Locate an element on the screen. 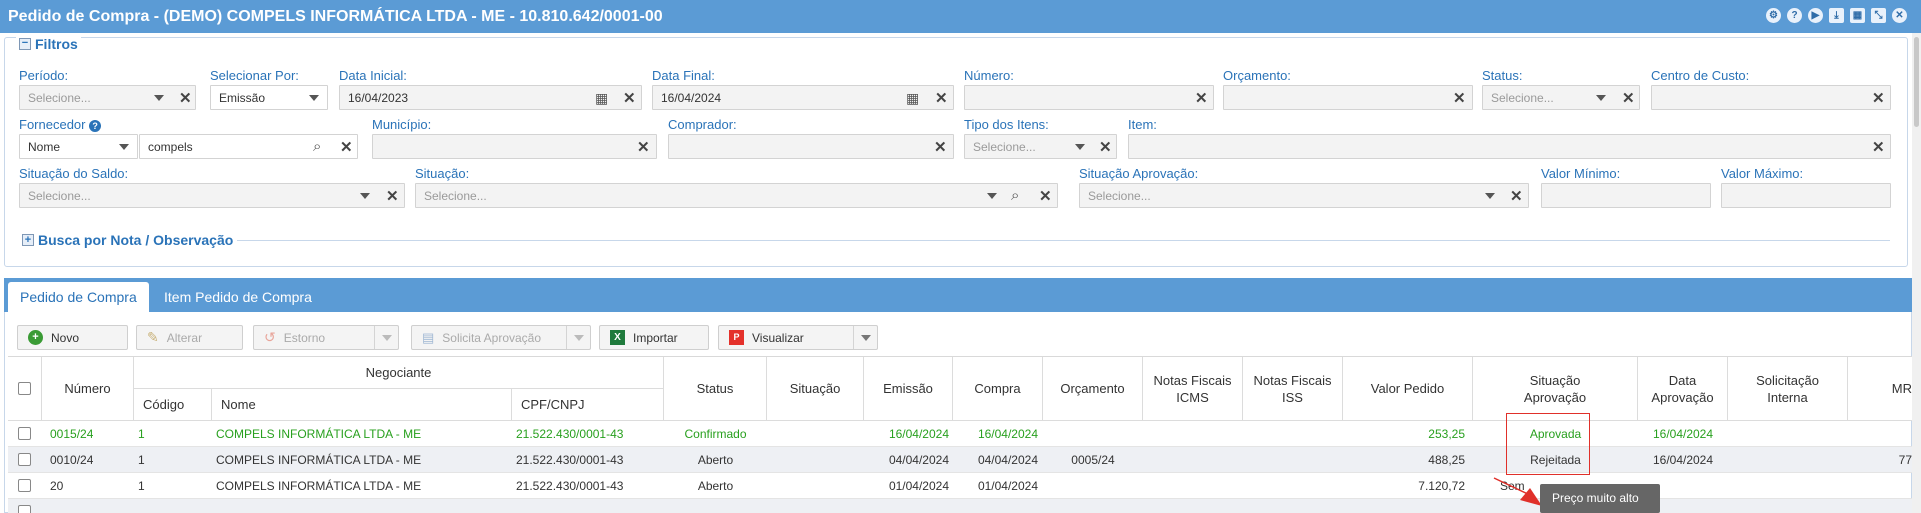 Image resolution: width=1921 pixels, height=513 pixels. header-select-all is located at coordinates (25, 389).